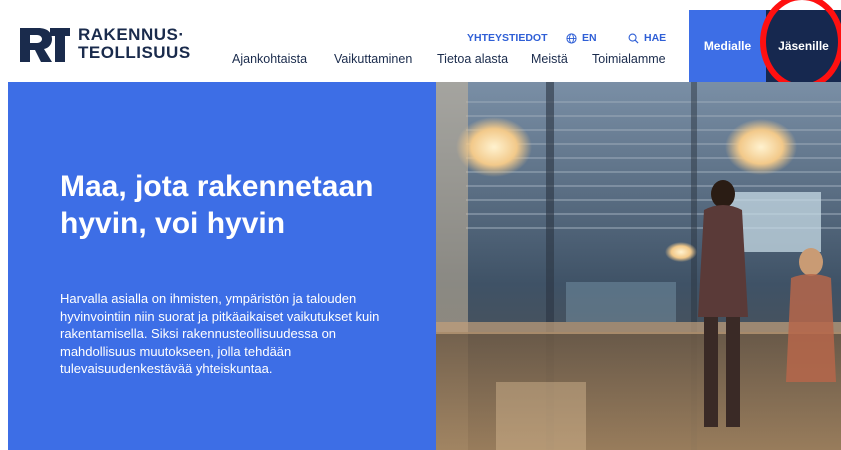 Image resolution: width=841 pixels, height=450 pixels. What do you see at coordinates (134, 52) in the screenshot?
I see `brand-line-2: TEOLLISUUS` at bounding box center [134, 52].